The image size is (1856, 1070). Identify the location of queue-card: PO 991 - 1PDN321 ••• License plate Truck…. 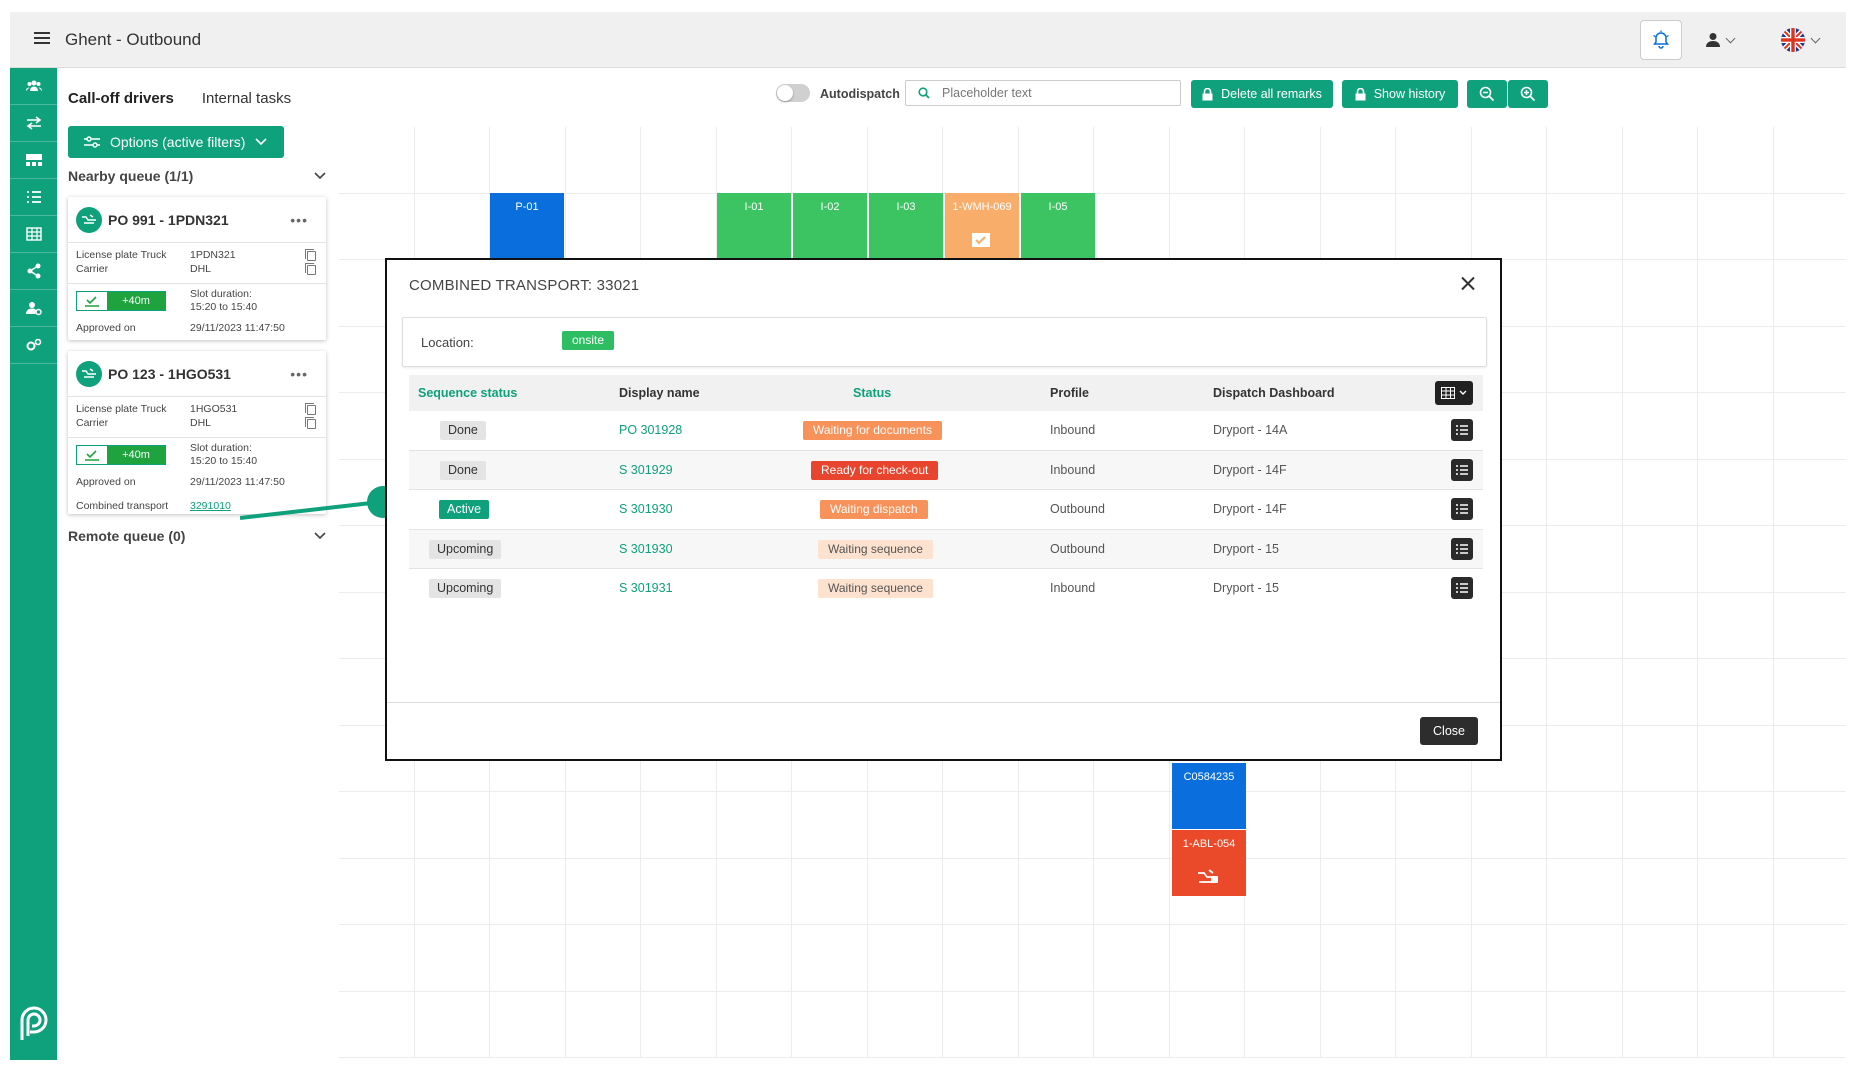
(197, 268).